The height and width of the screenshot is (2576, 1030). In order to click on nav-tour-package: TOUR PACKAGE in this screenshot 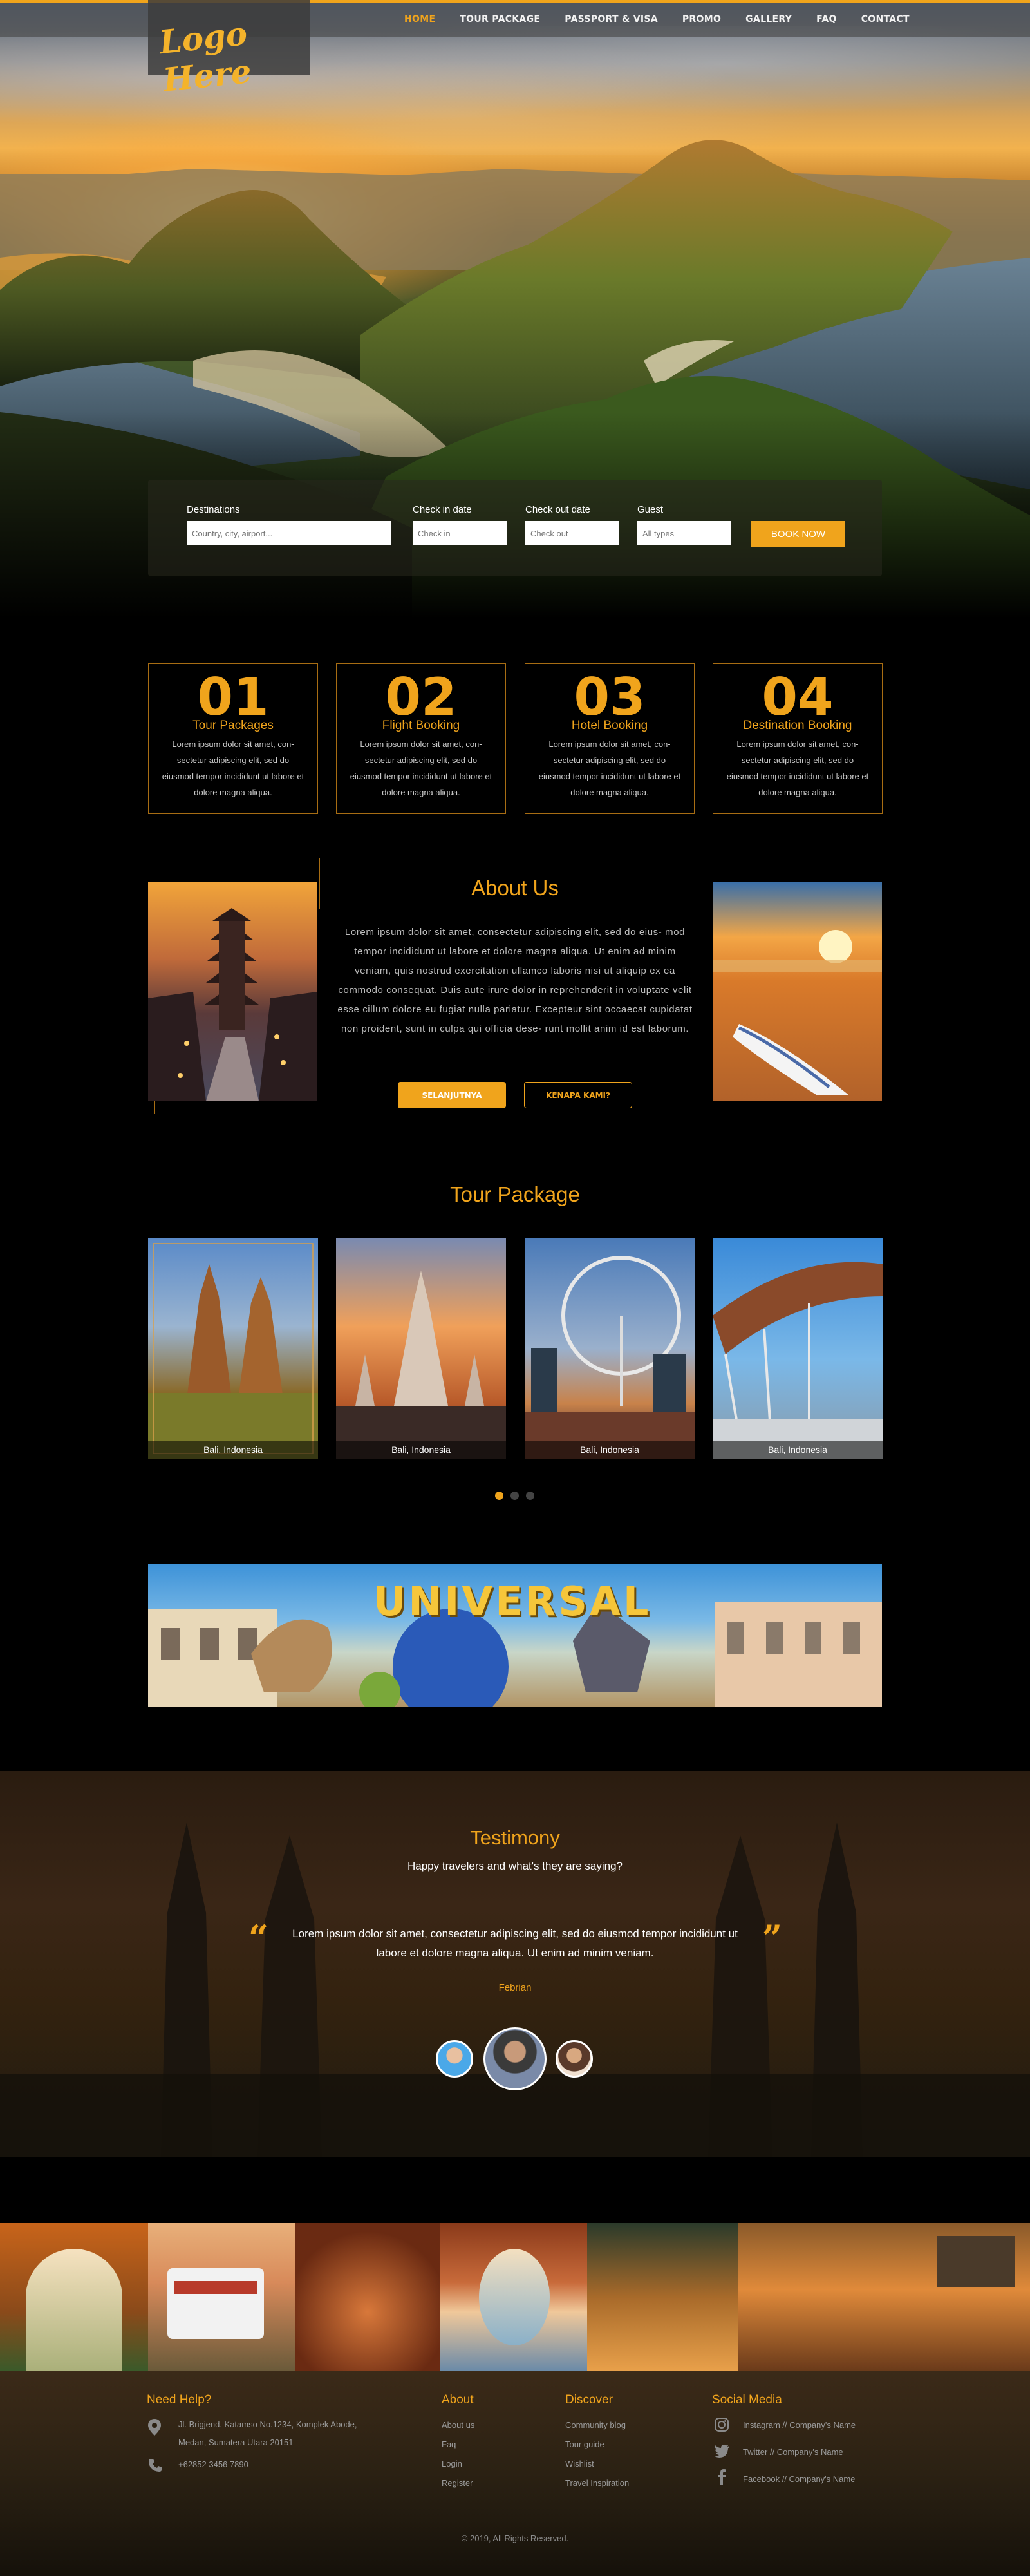, I will do `click(500, 19)`.